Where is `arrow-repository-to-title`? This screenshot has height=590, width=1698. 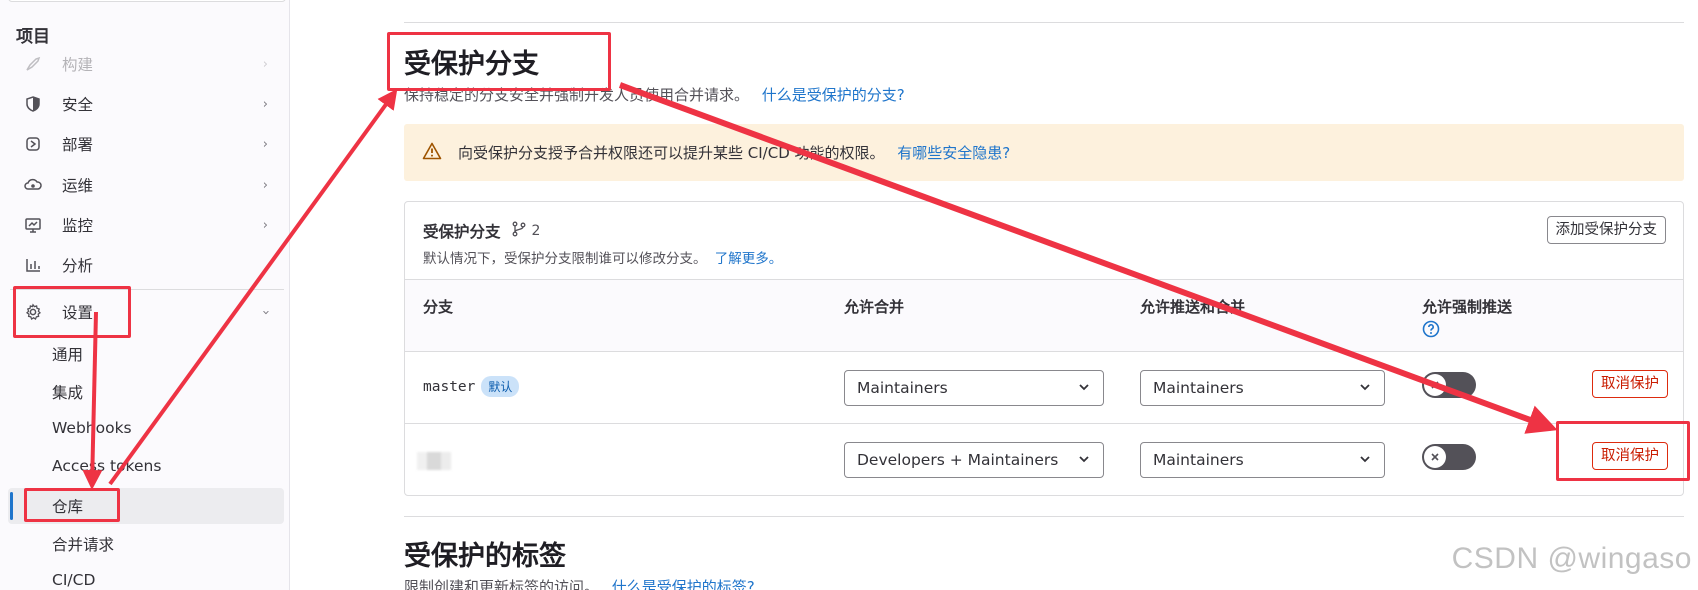
arrow-repository-to-title is located at coordinates (253, 287).